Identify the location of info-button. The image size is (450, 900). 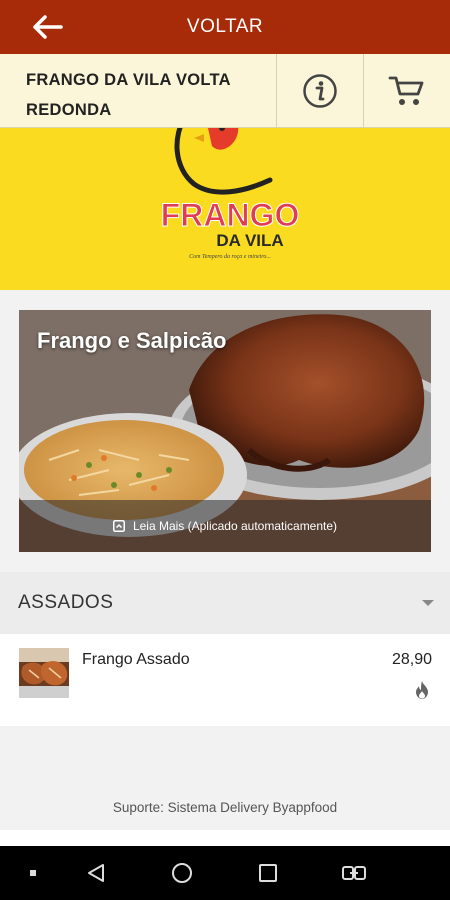
(319, 90).